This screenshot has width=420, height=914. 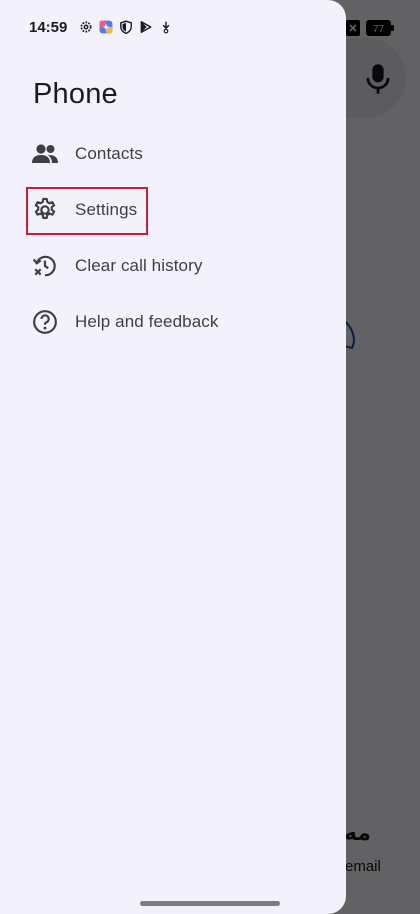 I want to click on drawer-item-label: Contacts, so click(x=109, y=153).